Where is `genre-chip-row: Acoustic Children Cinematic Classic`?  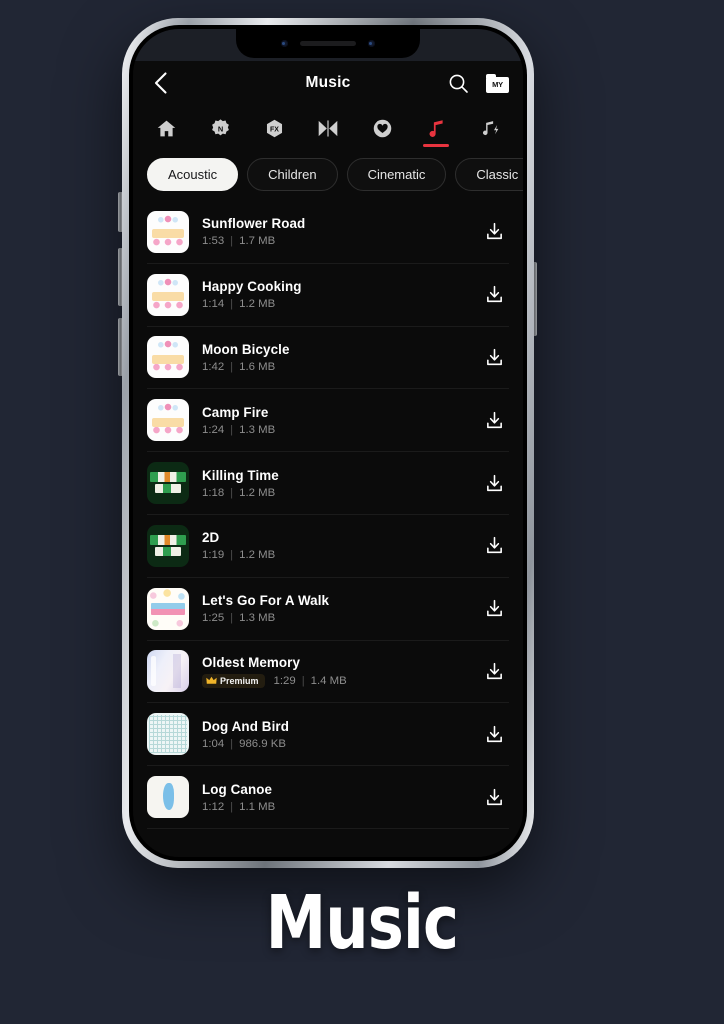 genre-chip-row: Acoustic Children Cinematic Classic is located at coordinates (328, 176).